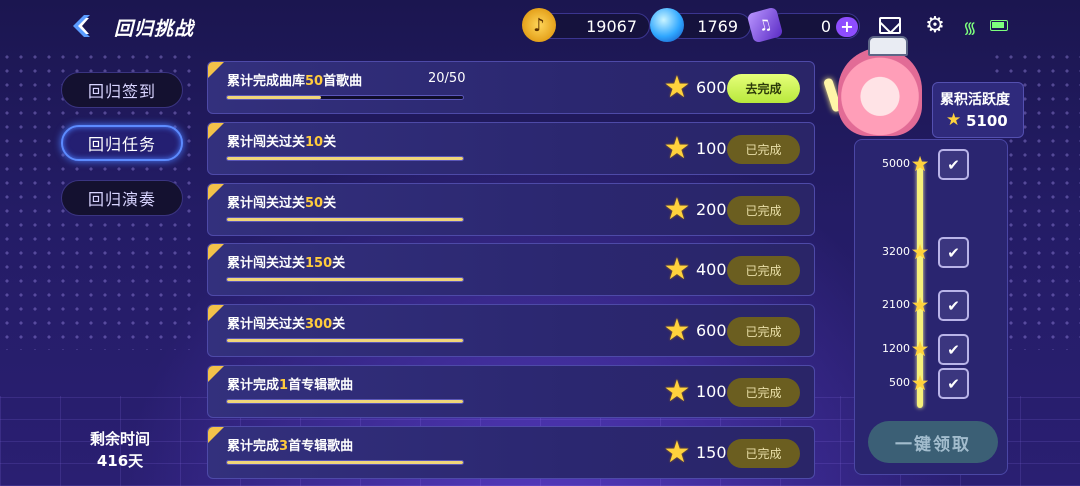 The image size is (1080, 486). What do you see at coordinates (119, 439) in the screenshot?
I see `remaining-time-label: 剩余时间` at bounding box center [119, 439].